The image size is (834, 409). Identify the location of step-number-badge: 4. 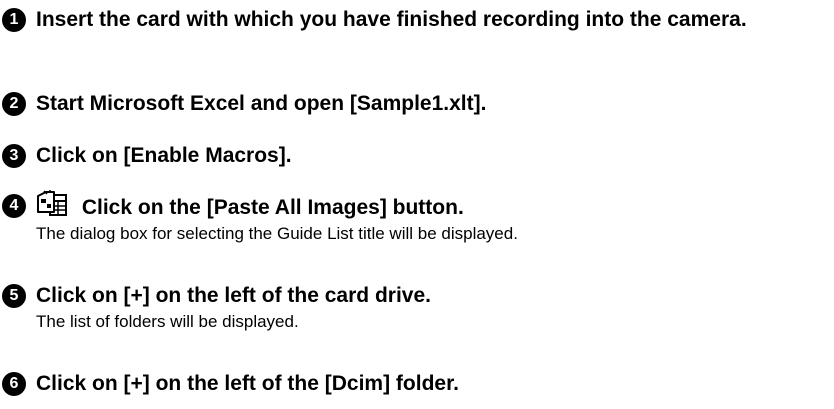
(14, 206).